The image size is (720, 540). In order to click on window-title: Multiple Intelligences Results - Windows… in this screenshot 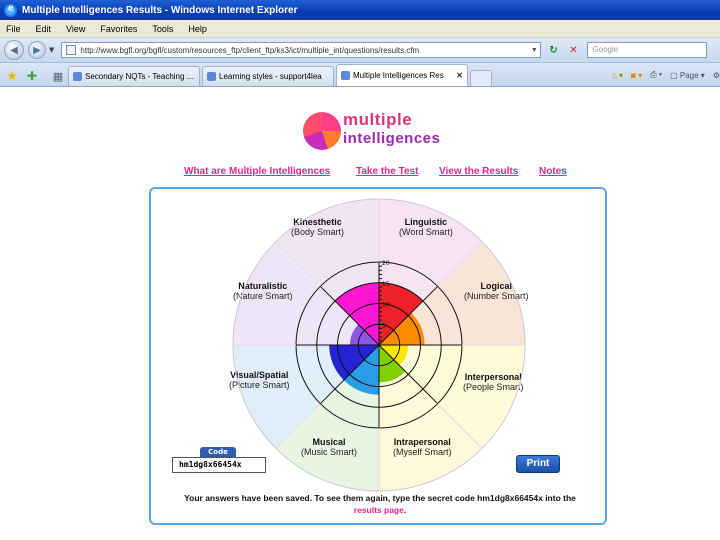, I will do `click(160, 10)`.